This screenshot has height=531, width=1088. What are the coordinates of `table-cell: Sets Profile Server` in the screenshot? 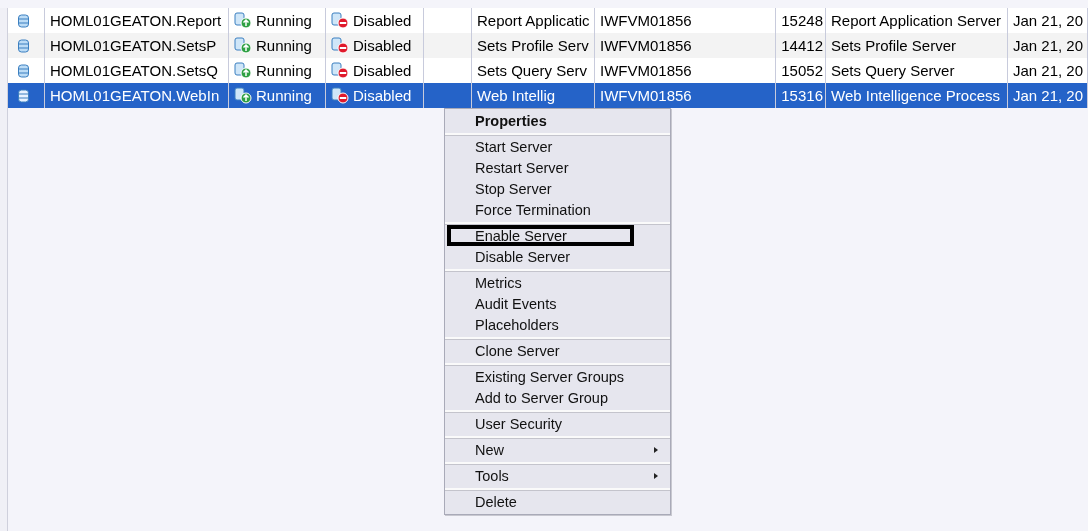 It's located at (894, 45).